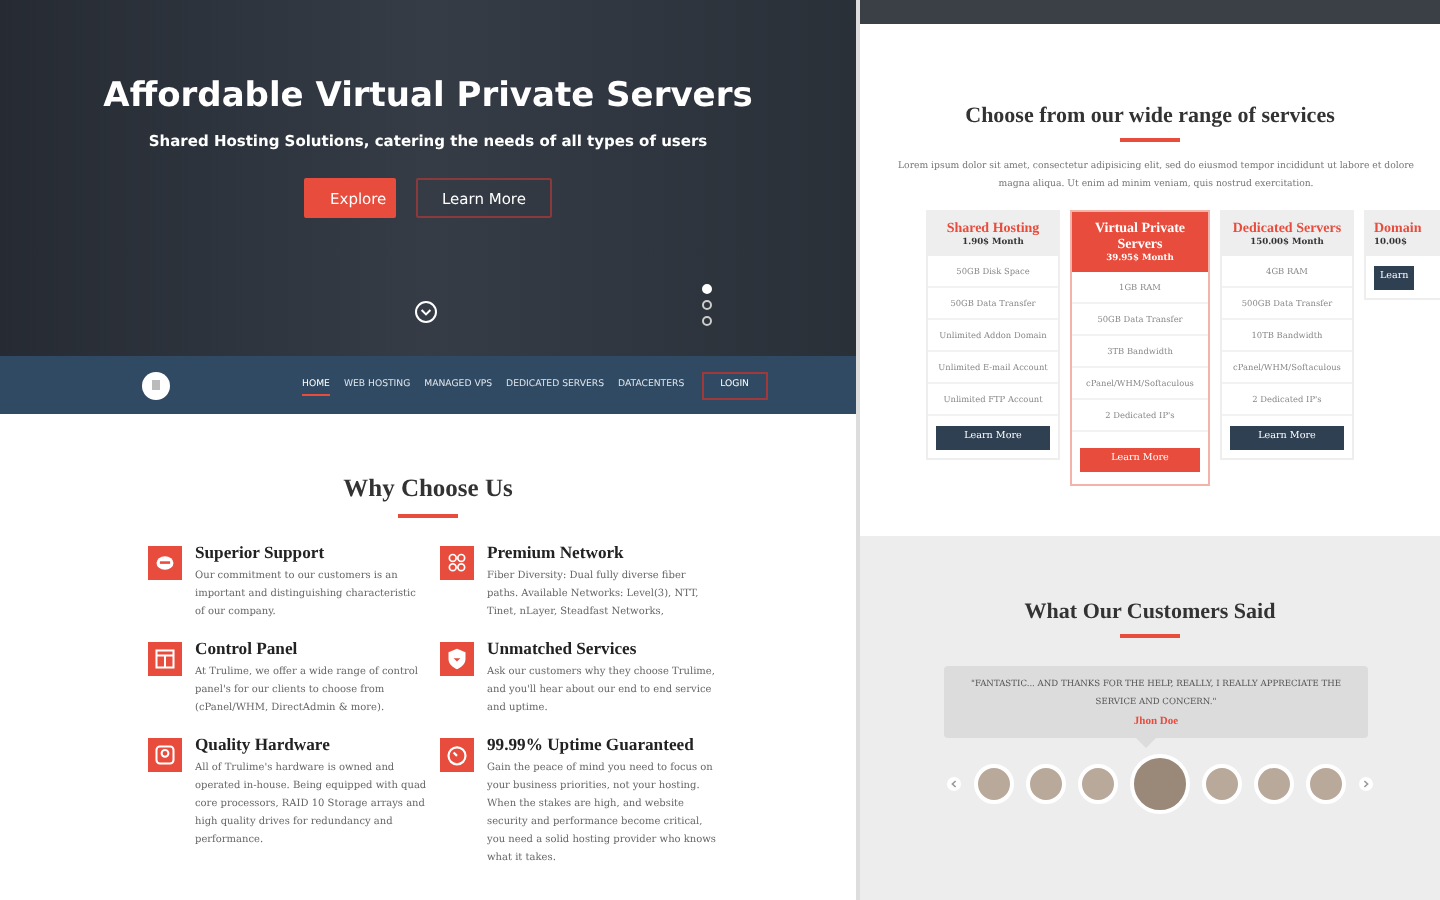 The width and height of the screenshot is (1440, 900). What do you see at coordinates (556, 551) in the screenshot?
I see `feature-title: Premium Network` at bounding box center [556, 551].